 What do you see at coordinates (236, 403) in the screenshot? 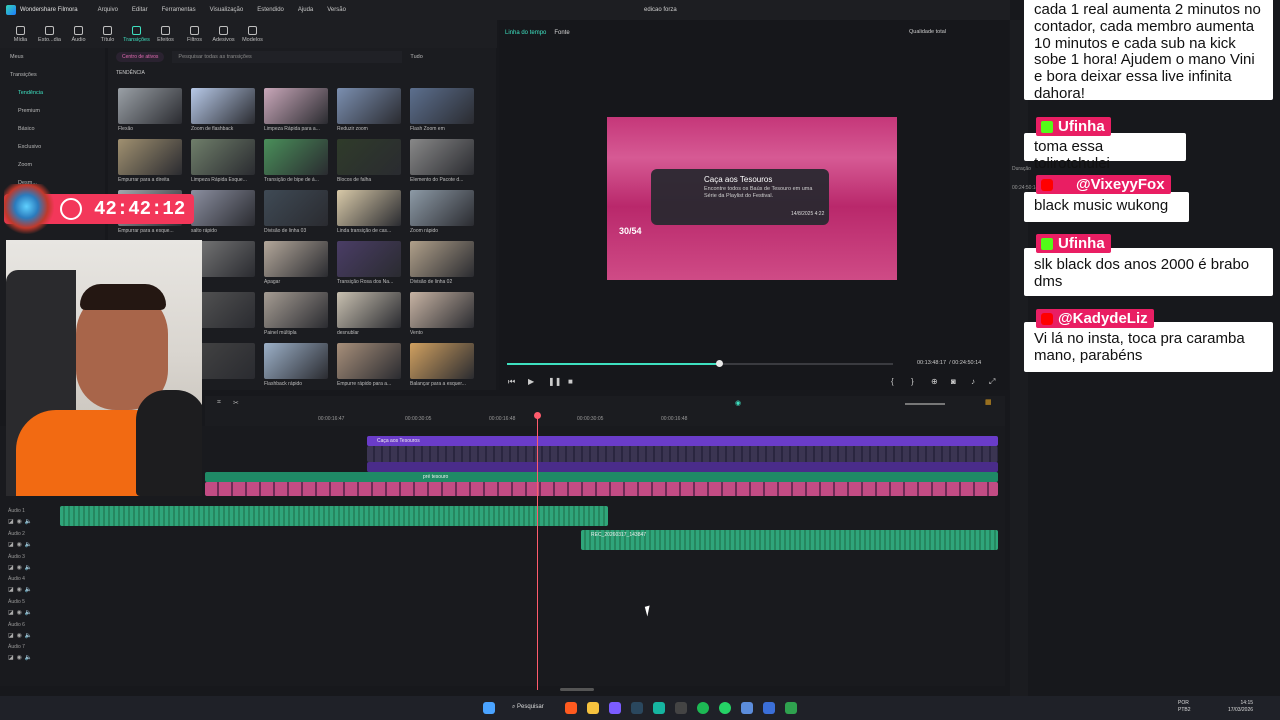
I see `split-icon: ✂` at bounding box center [236, 403].